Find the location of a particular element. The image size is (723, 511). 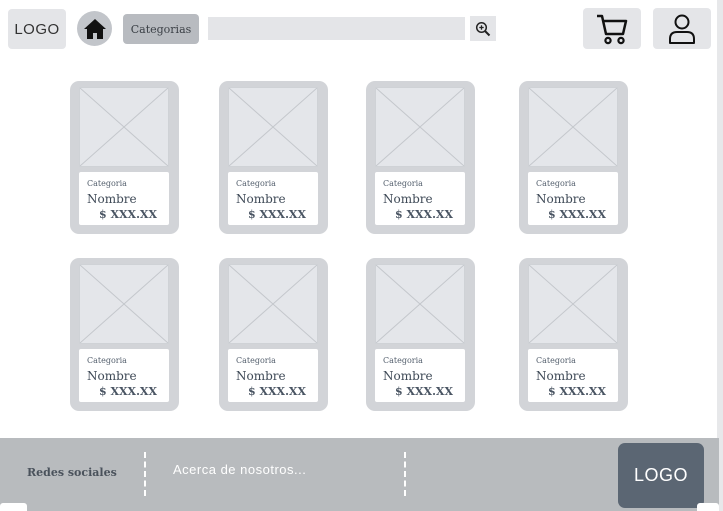

categories-button: Categorias is located at coordinates (161, 29).